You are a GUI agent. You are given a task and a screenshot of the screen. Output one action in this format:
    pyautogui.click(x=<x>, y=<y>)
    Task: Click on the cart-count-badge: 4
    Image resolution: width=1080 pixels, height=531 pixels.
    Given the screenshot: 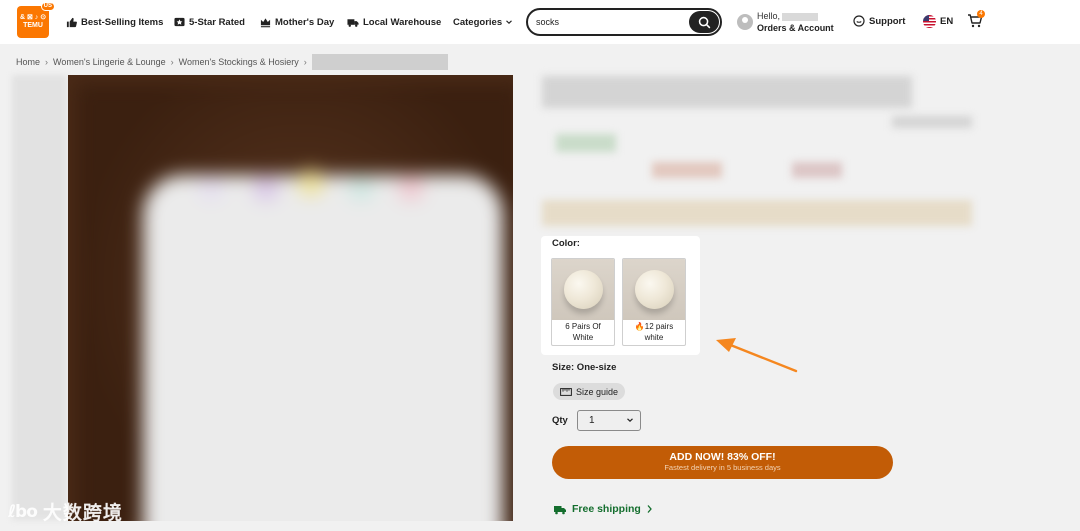 What is the action you would take?
    pyautogui.click(x=981, y=14)
    